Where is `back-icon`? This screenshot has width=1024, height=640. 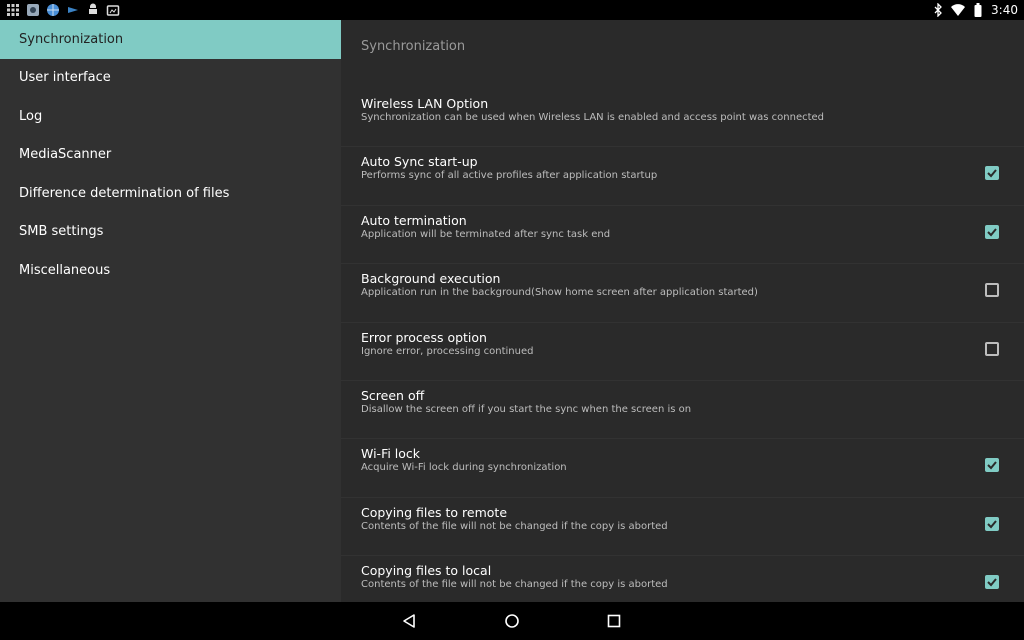
back-icon is located at coordinates (409, 621).